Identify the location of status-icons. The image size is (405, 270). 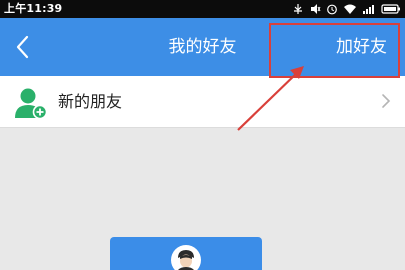
(346, 9).